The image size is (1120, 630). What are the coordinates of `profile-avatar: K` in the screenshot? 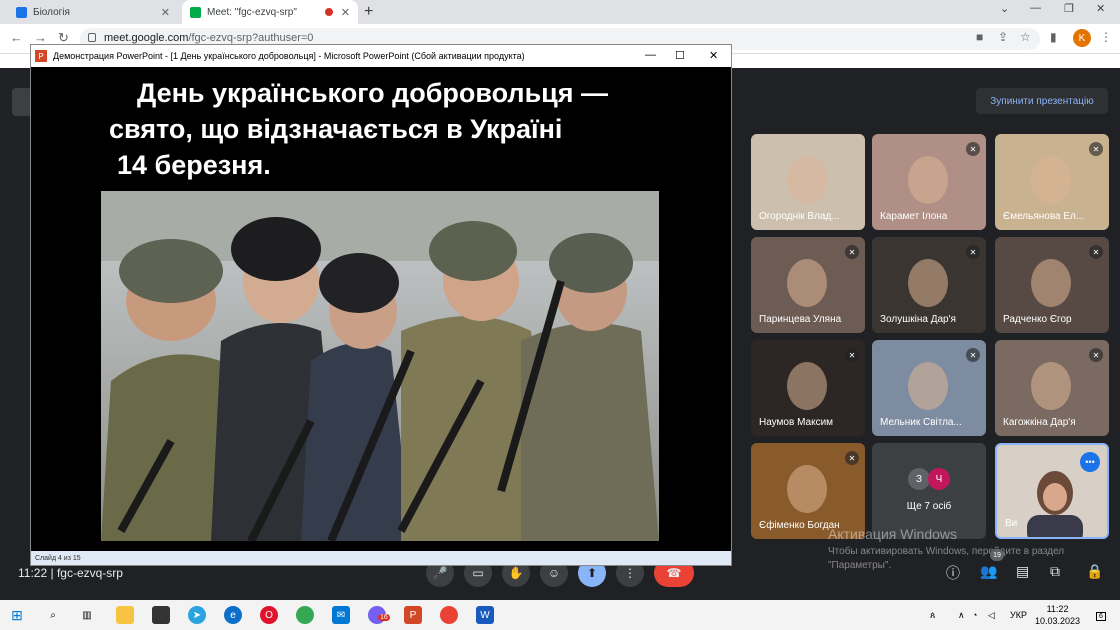 It's located at (1082, 38).